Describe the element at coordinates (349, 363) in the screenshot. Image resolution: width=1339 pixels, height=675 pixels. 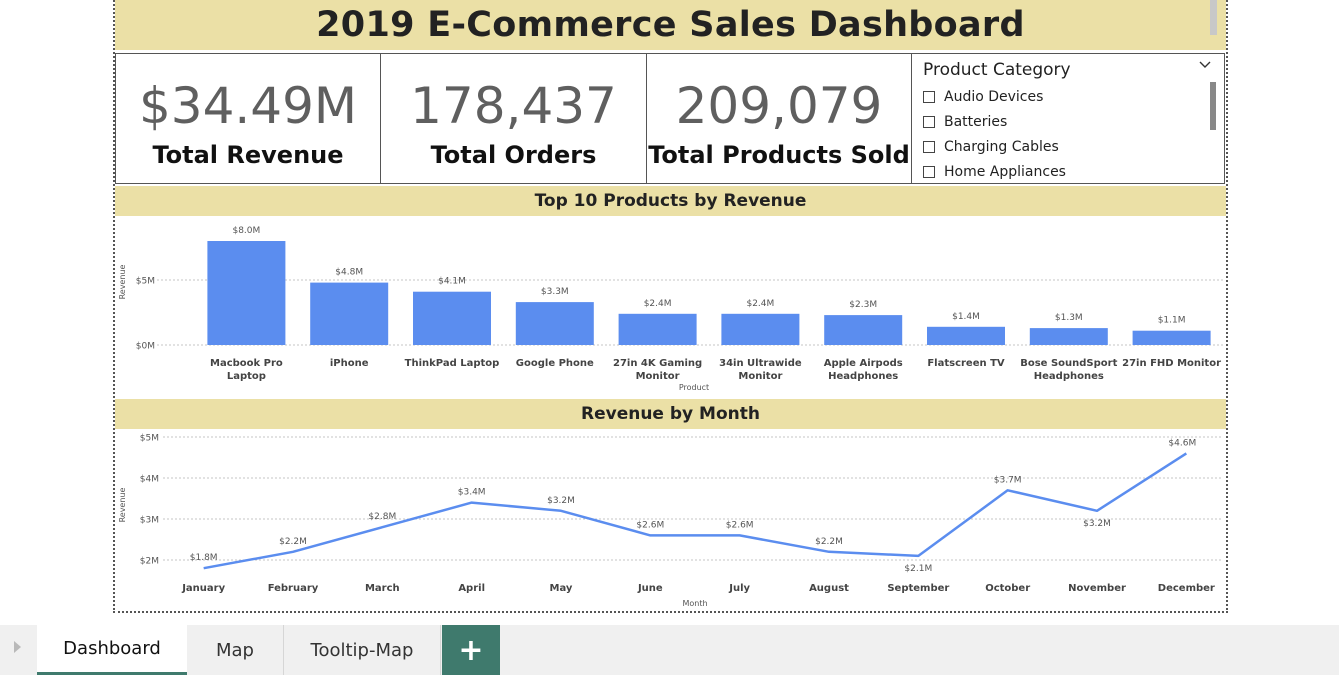
I see `x-tick-label: iPhone` at that location.